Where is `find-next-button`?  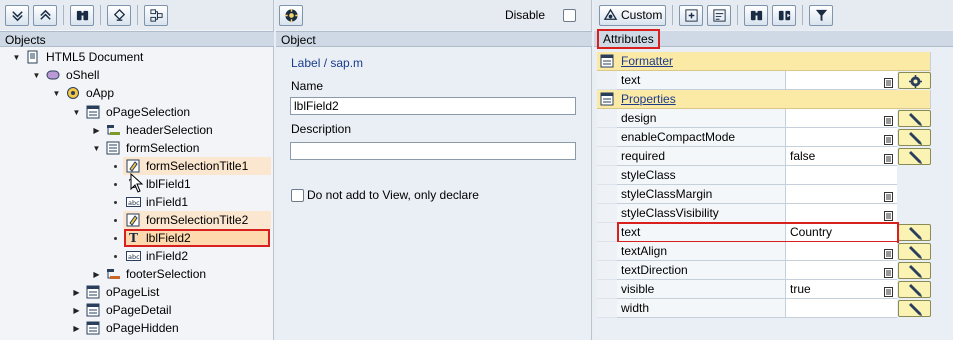
find-next-button is located at coordinates (784, 15).